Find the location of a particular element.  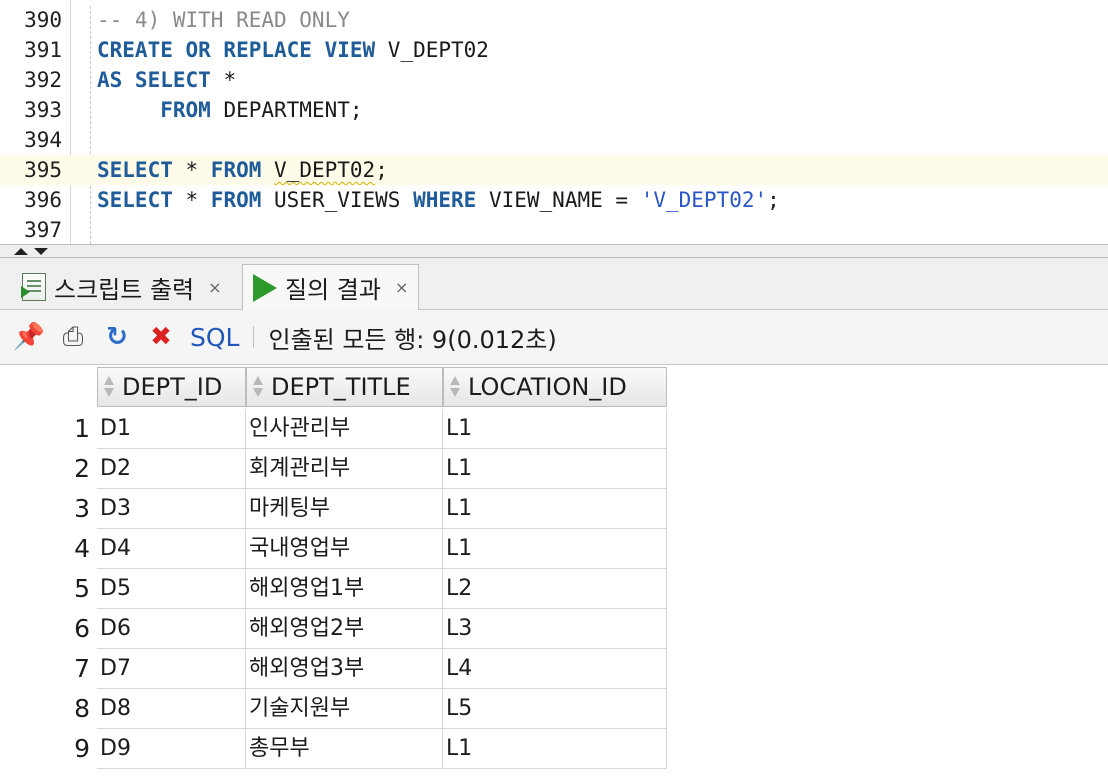

tab-label: 질의 결과 is located at coordinates (333, 290).